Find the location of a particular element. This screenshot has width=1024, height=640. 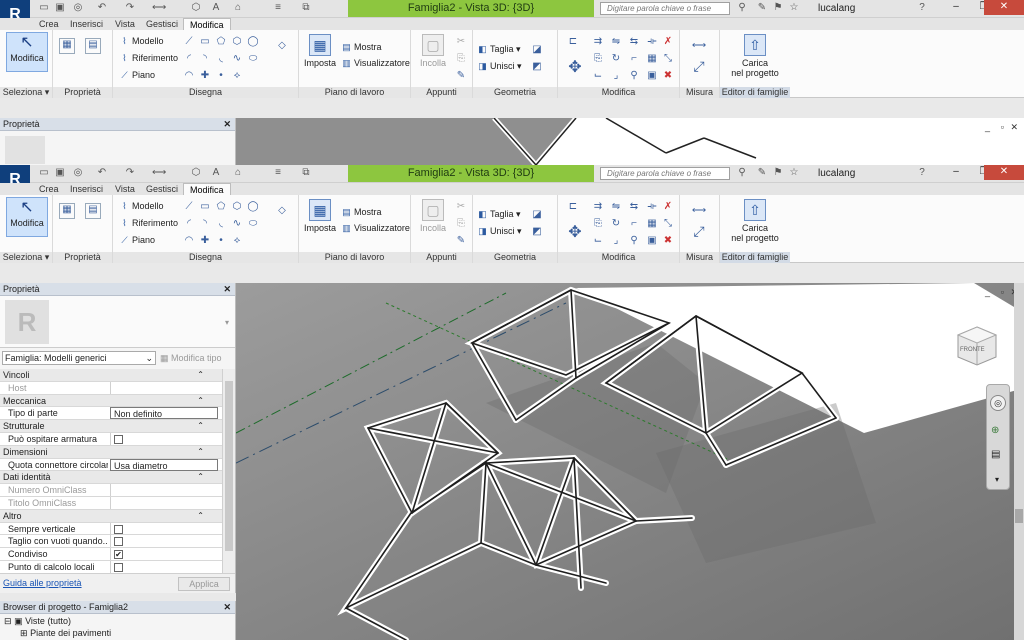

copy-icon: ⎘ is located at coordinates (461, 59).